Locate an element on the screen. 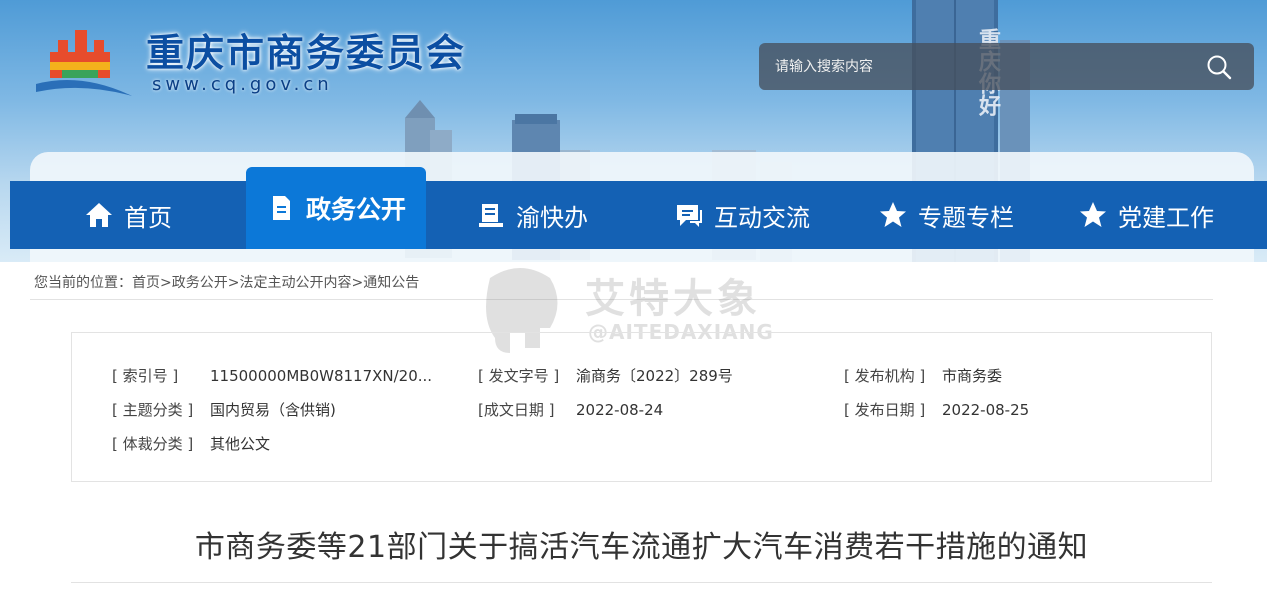  meta-label: [ 体裁分类 ] is located at coordinates (153, 444).